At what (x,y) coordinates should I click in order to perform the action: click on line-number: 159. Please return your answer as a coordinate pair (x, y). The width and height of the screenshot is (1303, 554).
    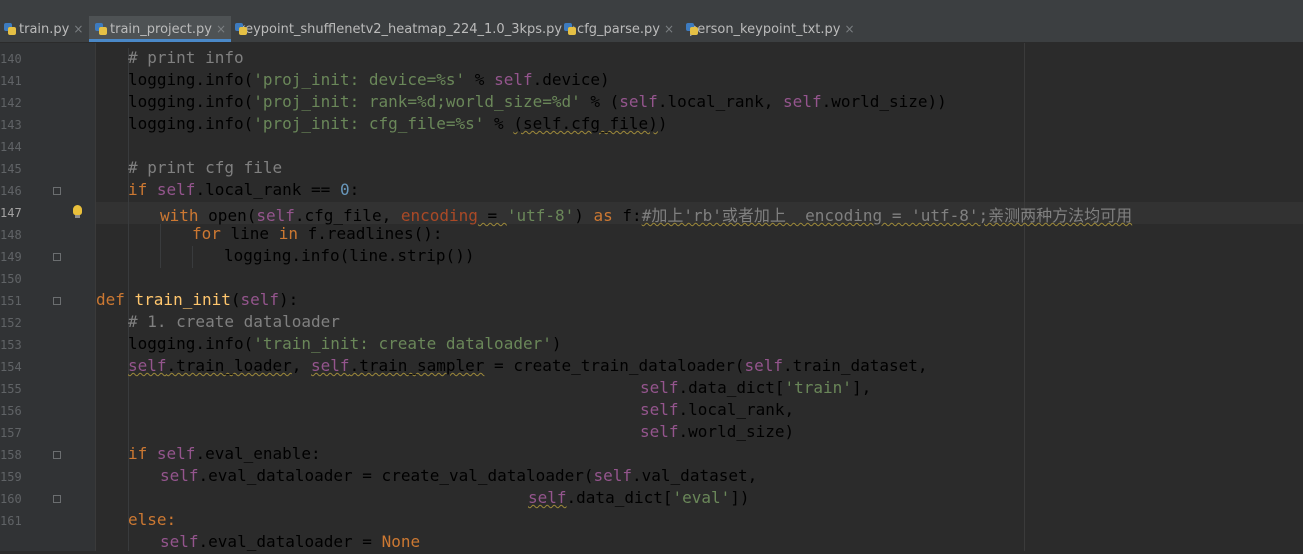
    Looking at the image, I should click on (11, 477).